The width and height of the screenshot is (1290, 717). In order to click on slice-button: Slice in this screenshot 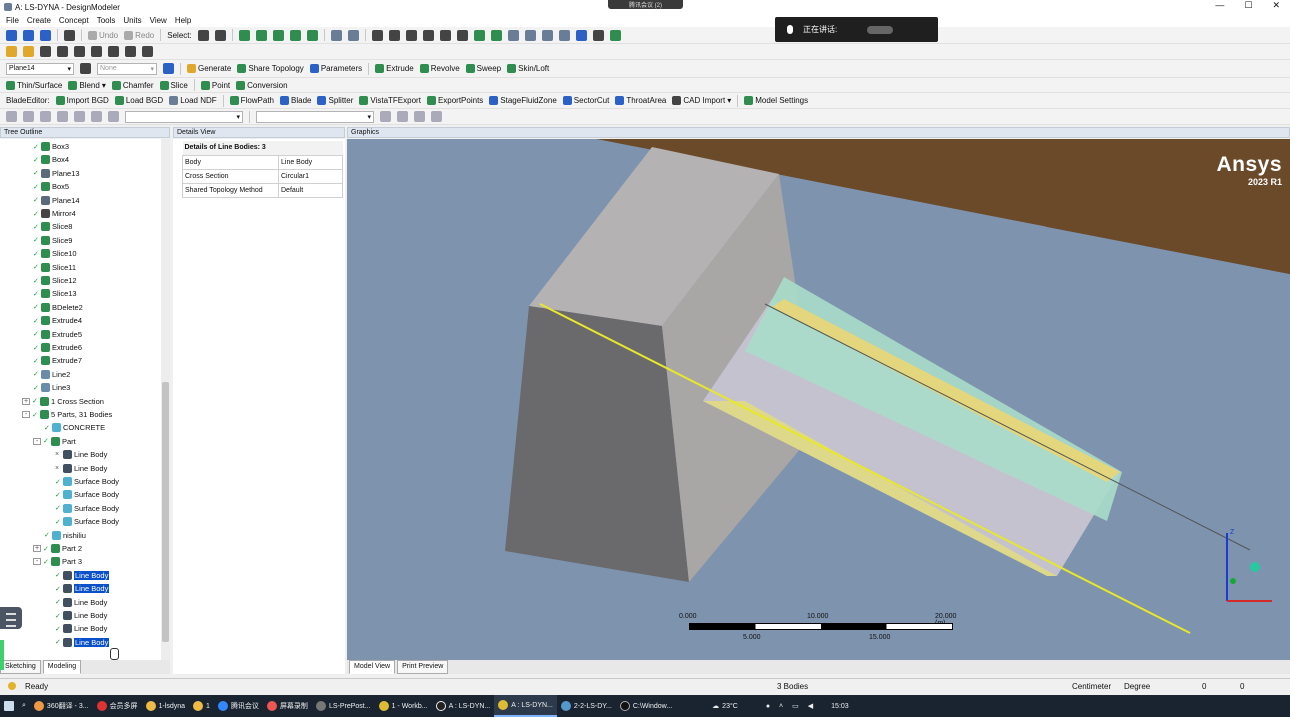, I will do `click(173, 85)`.